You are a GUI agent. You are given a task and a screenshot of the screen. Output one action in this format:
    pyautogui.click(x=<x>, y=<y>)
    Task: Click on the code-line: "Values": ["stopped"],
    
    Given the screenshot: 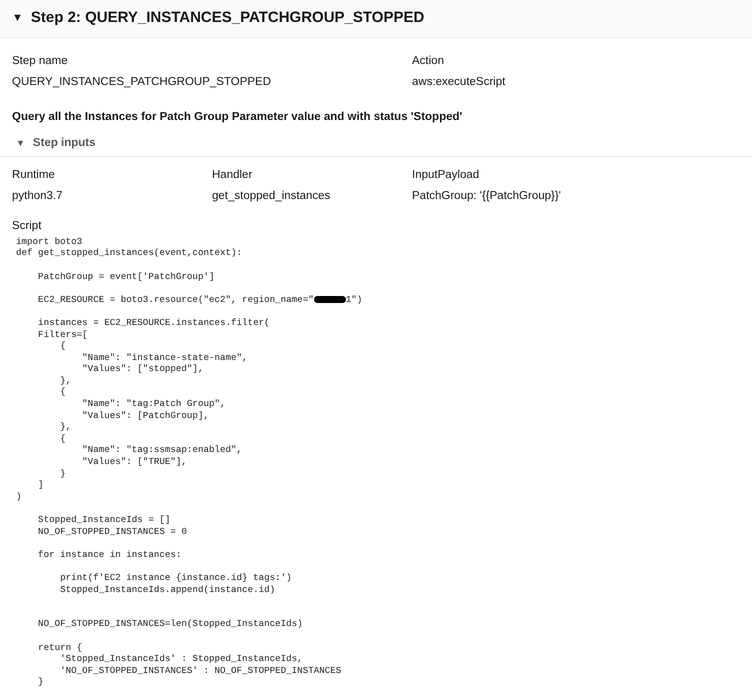 What is the action you would take?
    pyautogui.click(x=142, y=369)
    